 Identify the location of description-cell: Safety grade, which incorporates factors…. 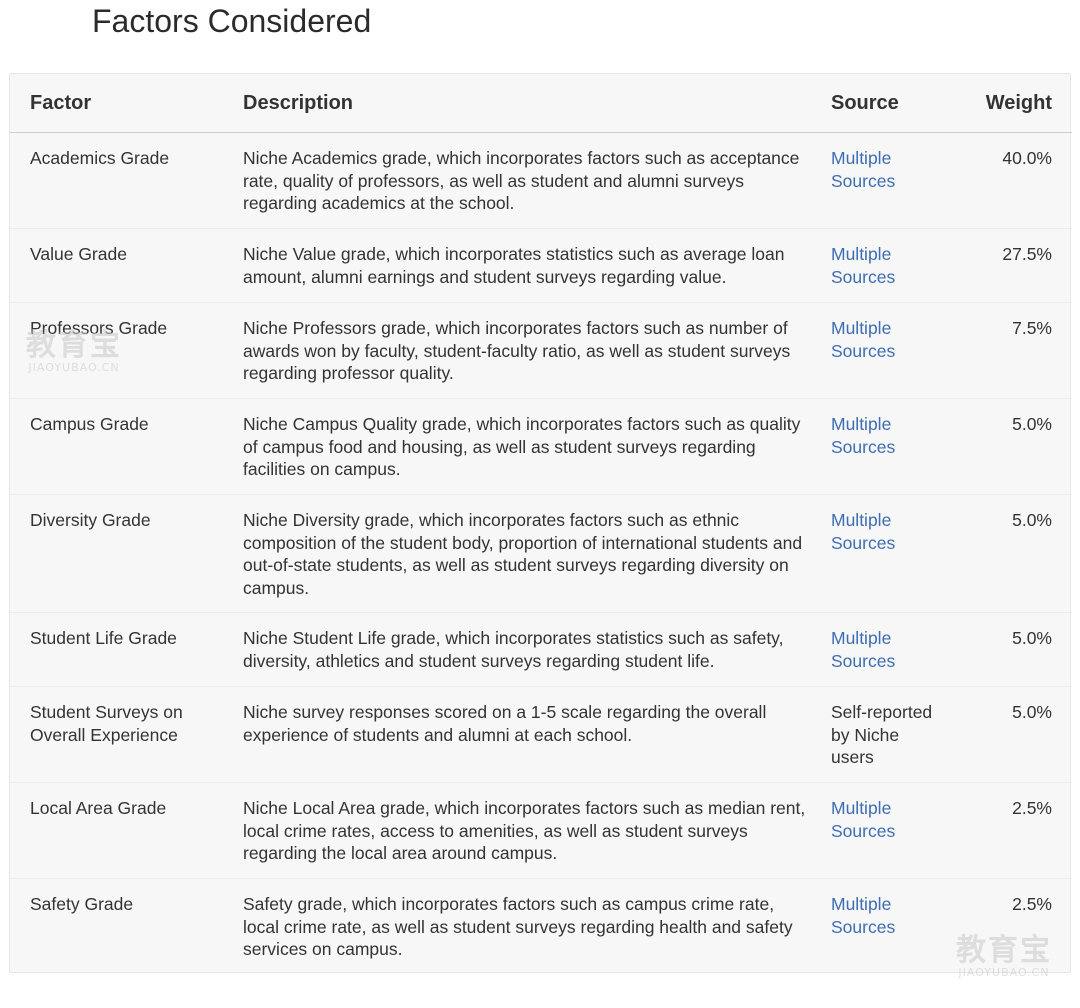
(518, 926).